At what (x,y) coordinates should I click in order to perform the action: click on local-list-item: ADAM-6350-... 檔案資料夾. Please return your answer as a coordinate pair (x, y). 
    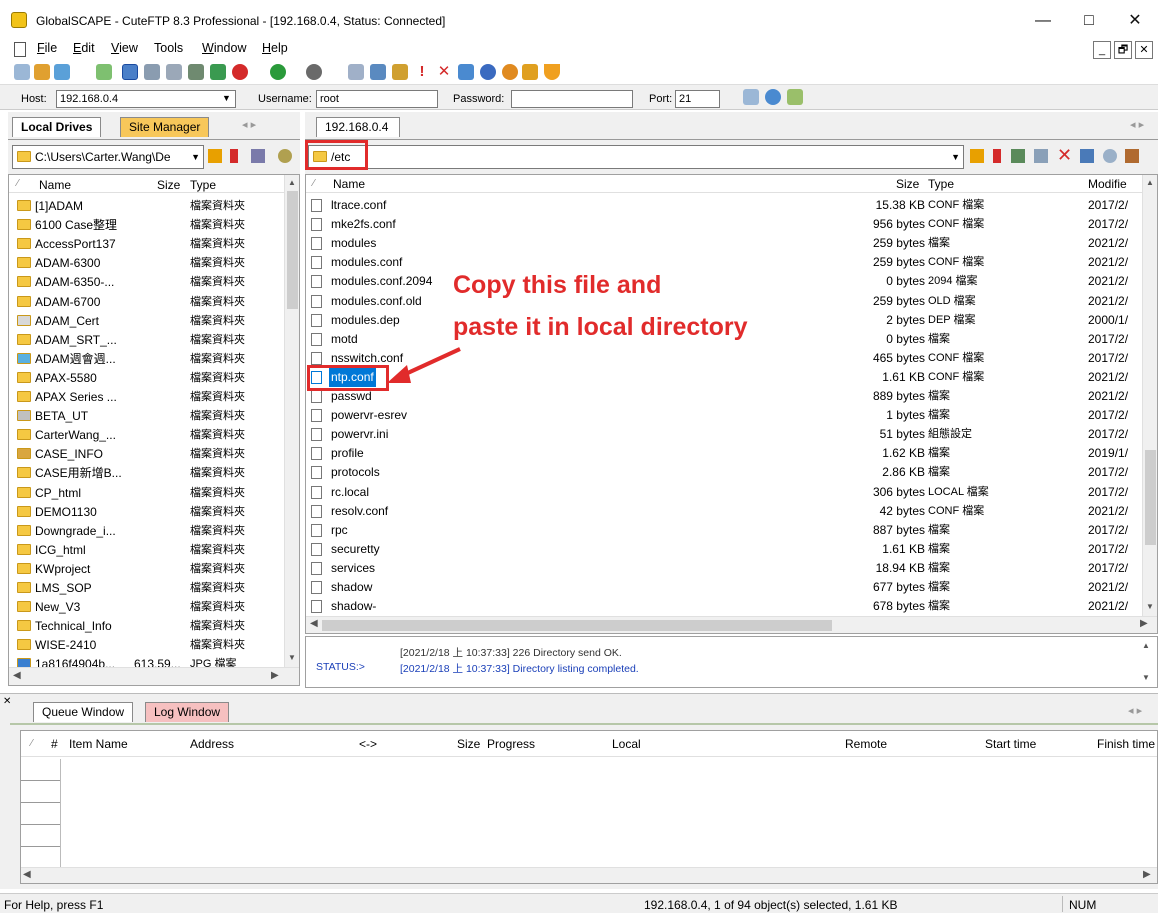
    Looking at the image, I should click on (149, 282).